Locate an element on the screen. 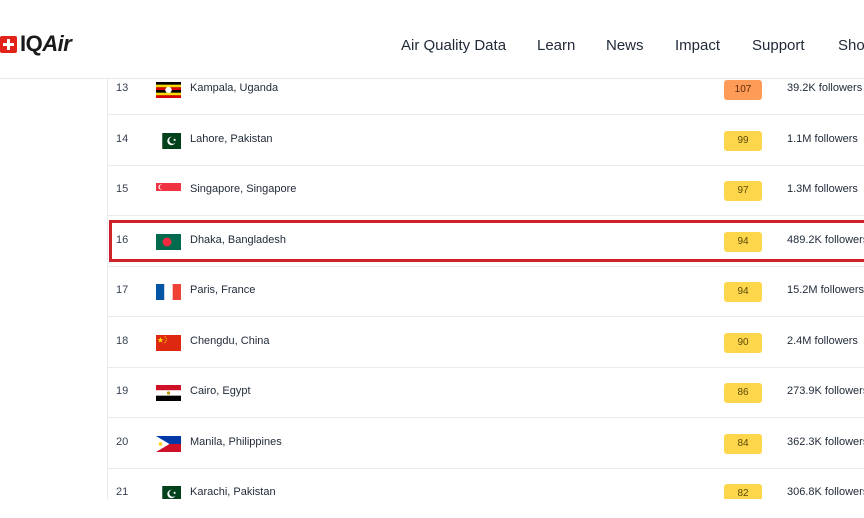 Image resolution: width=864 pixels, height=518 pixels. followers-count: 489.2K followers is located at coordinates (825, 239).